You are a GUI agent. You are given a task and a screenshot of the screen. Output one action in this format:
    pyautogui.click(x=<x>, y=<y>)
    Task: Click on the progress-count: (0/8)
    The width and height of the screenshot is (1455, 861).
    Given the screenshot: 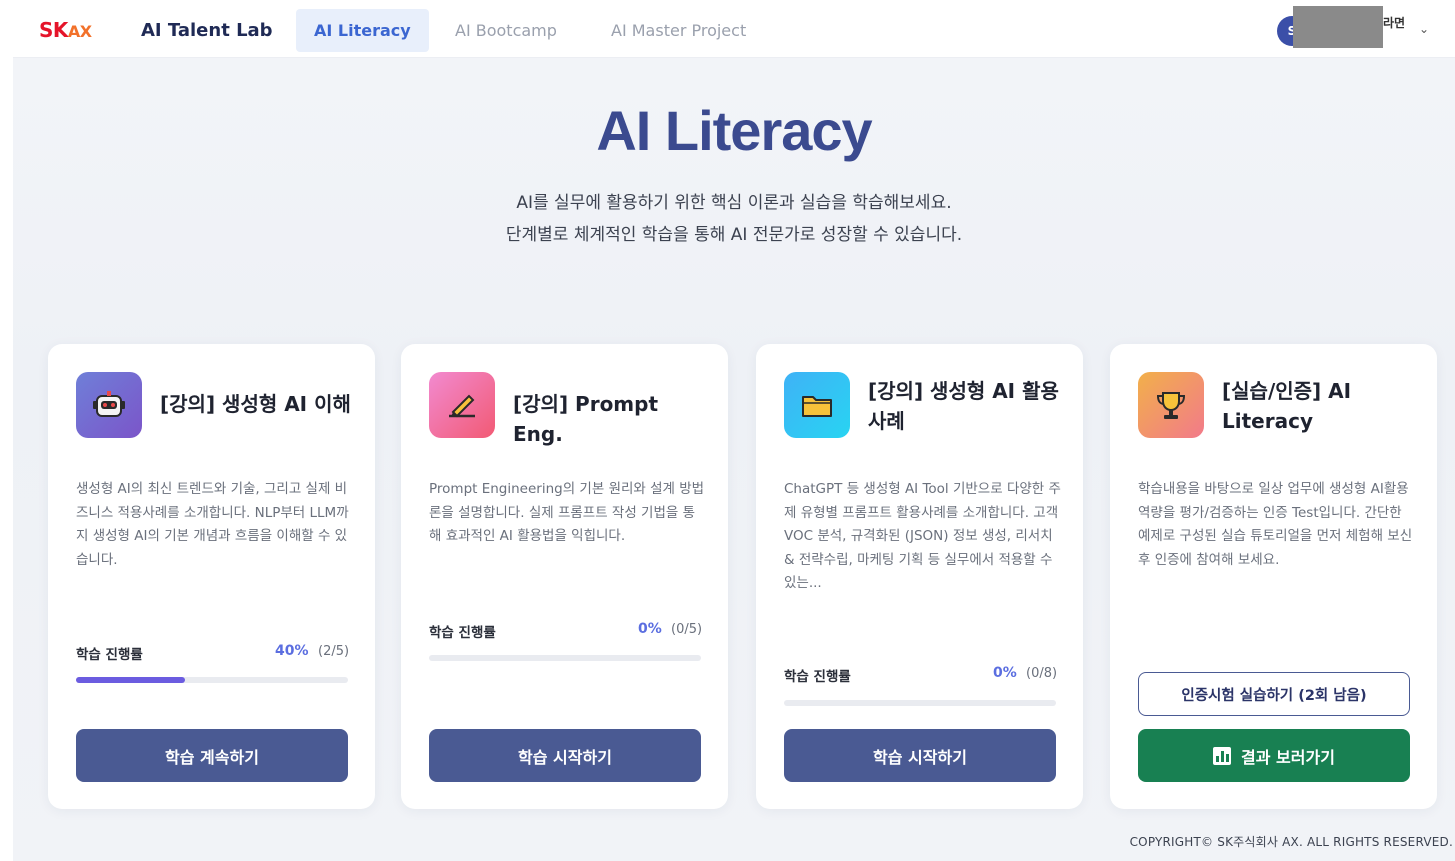 What is the action you would take?
    pyautogui.click(x=1042, y=673)
    